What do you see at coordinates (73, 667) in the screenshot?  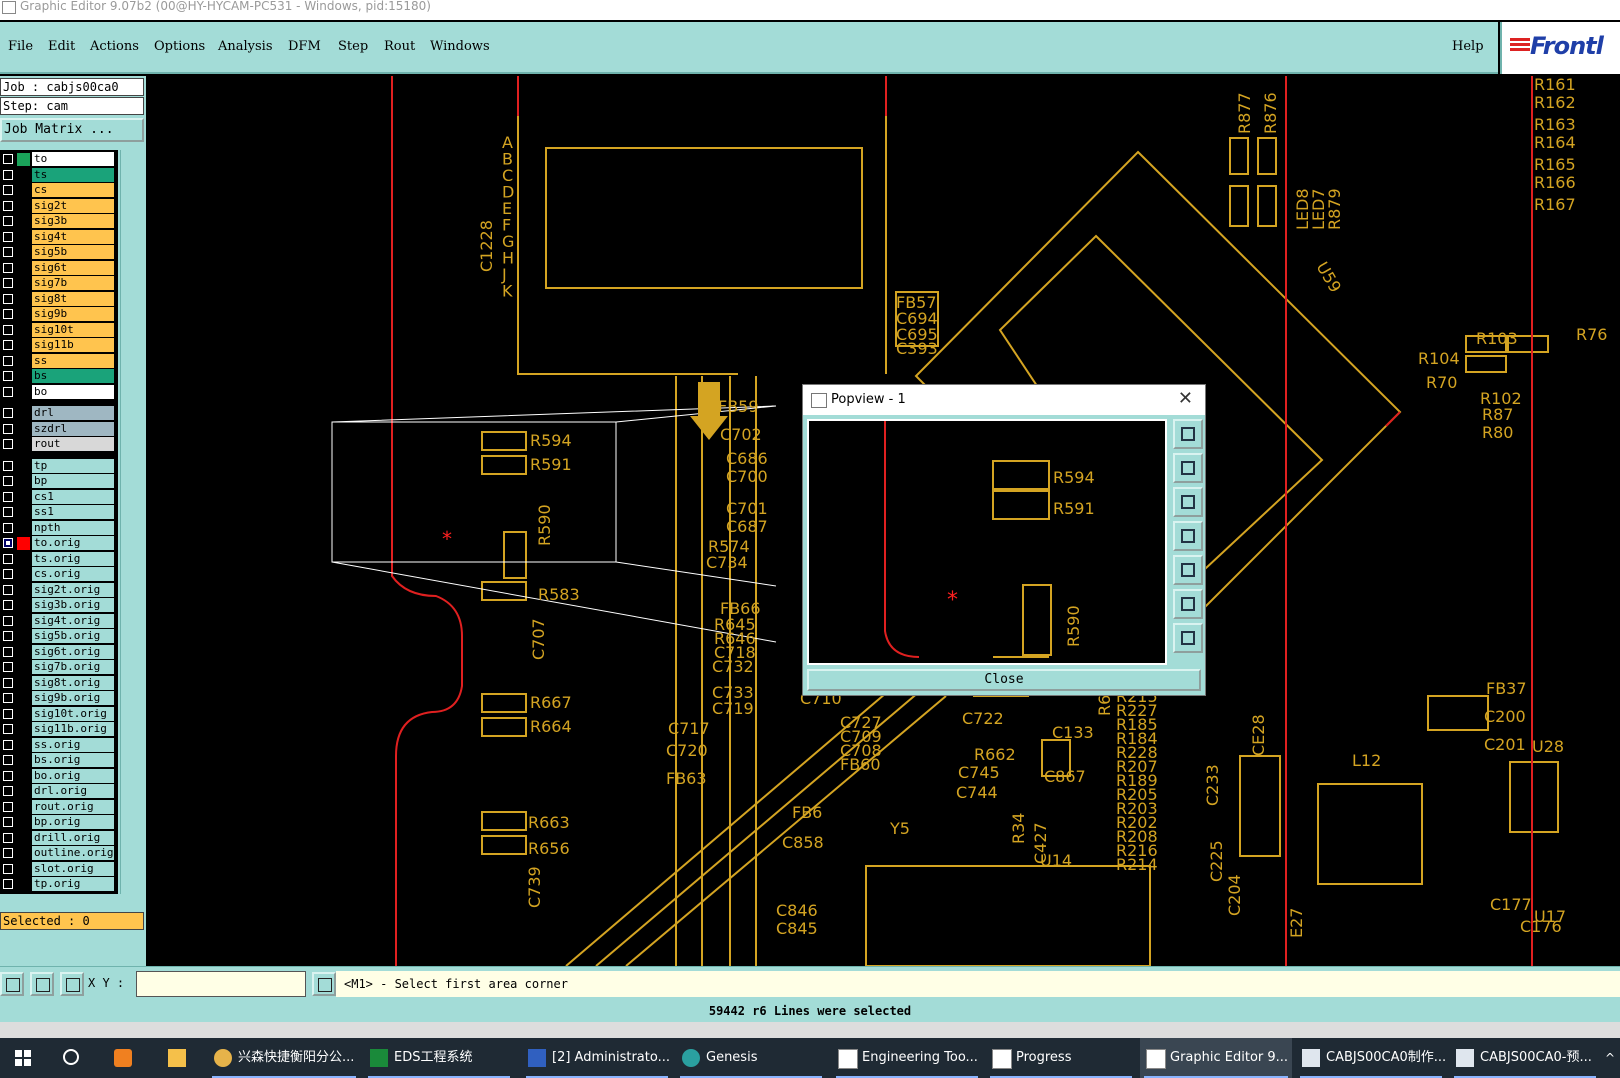 I see `layer-name: sig7b.orig` at bounding box center [73, 667].